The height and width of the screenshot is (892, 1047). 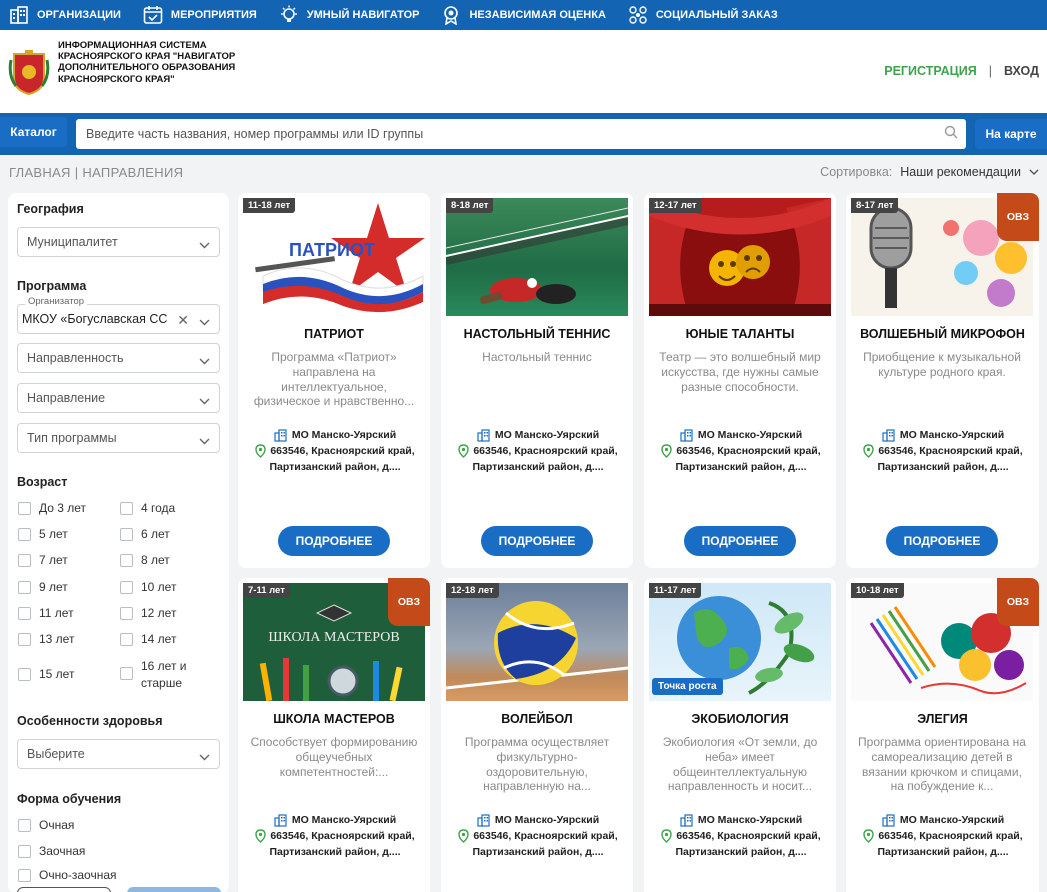 I want to click on card-title: ВОЛЕЙБОЛ, so click(x=537, y=719).